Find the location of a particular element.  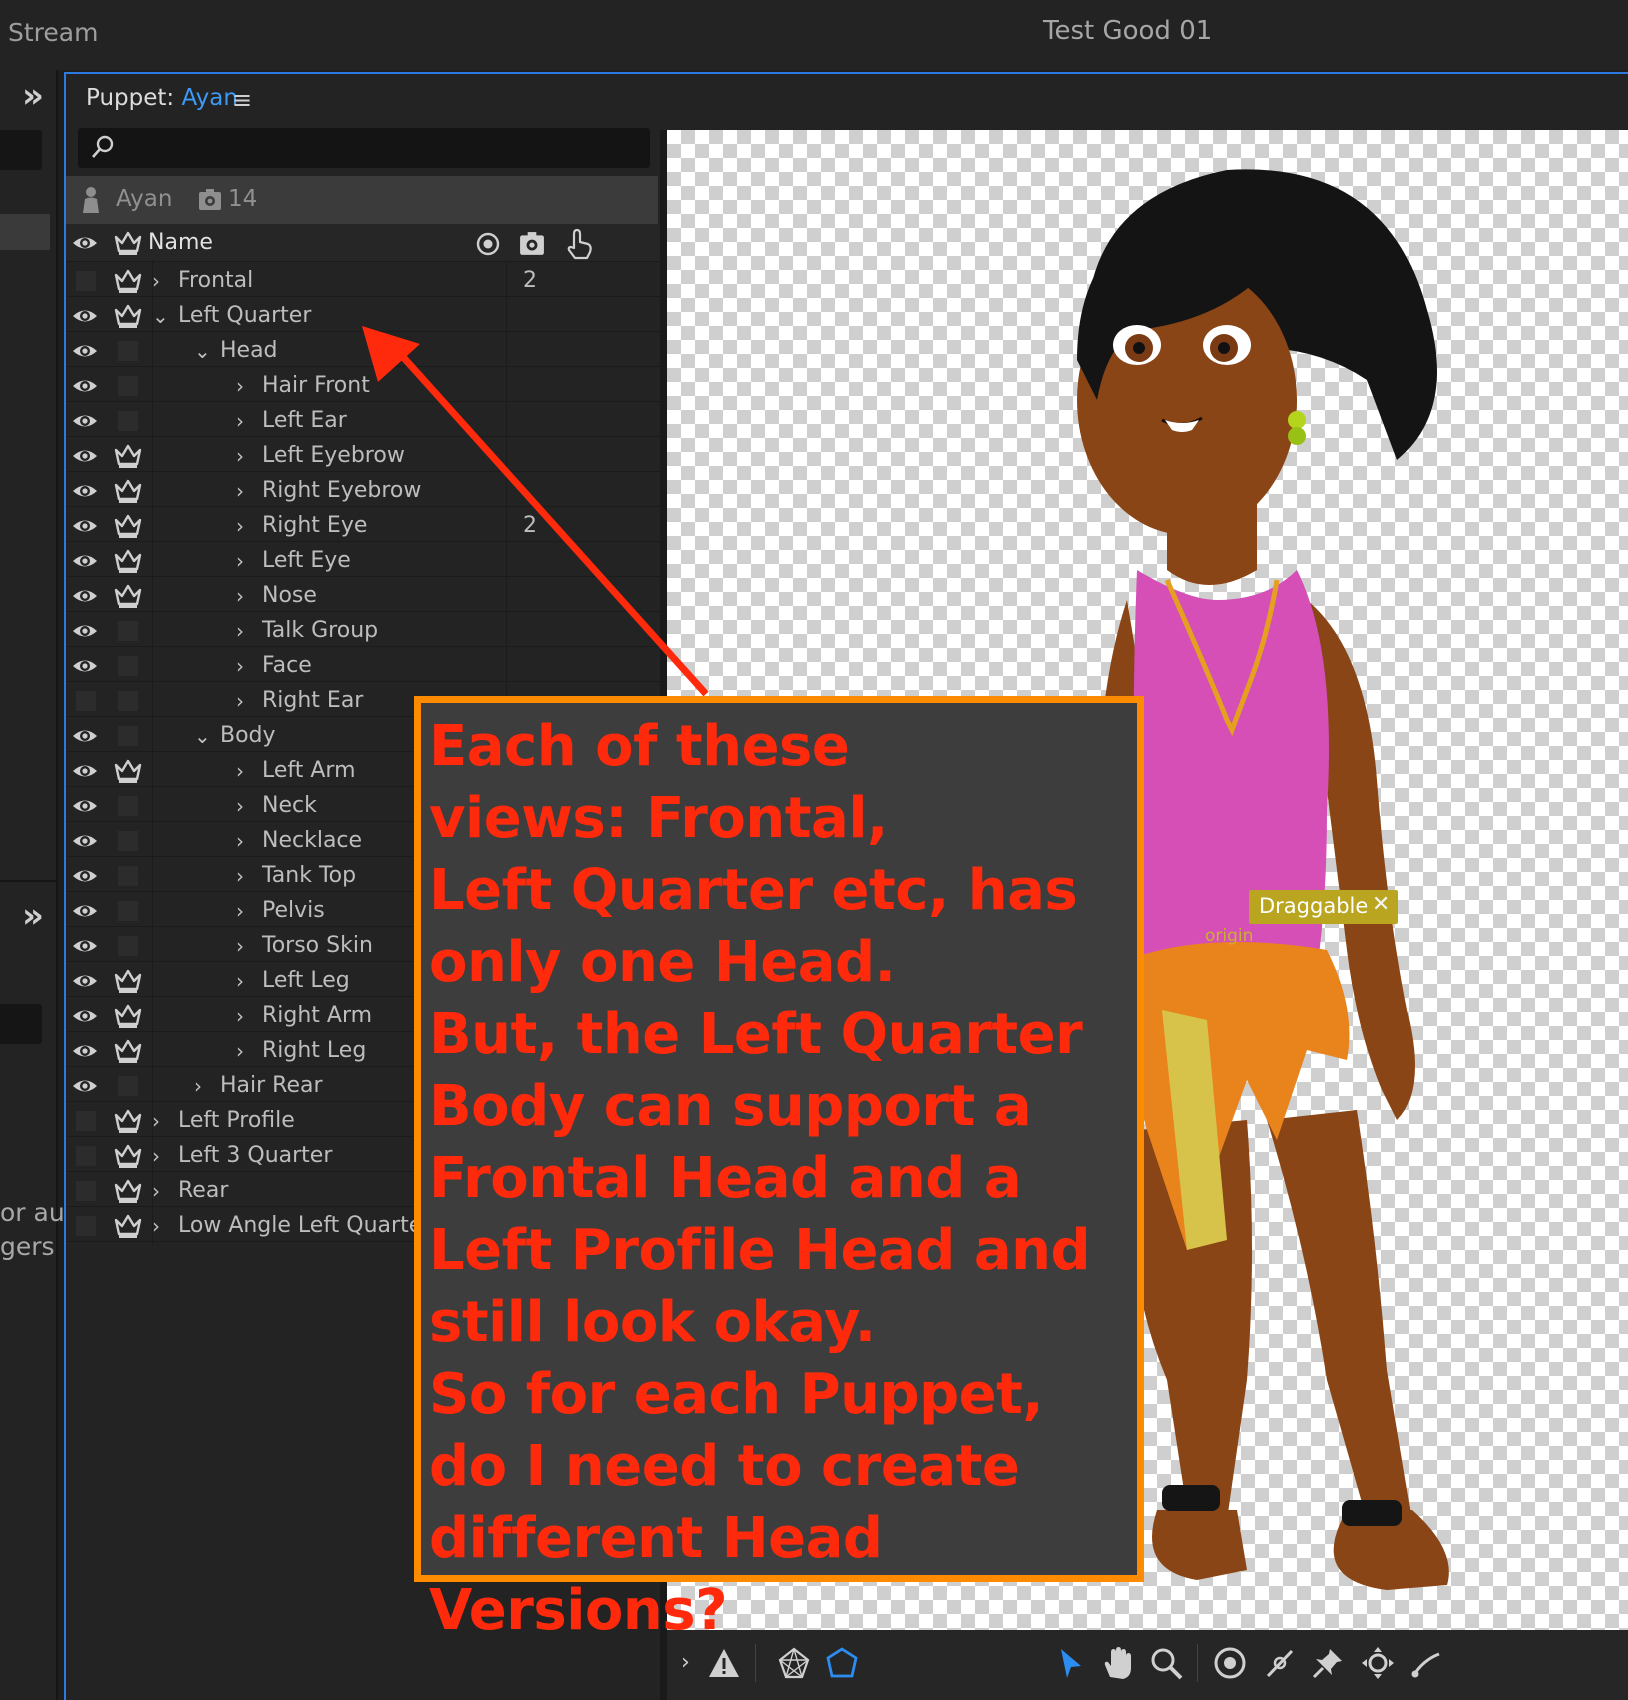

zoom-icon is located at coordinates (1166, 1663).